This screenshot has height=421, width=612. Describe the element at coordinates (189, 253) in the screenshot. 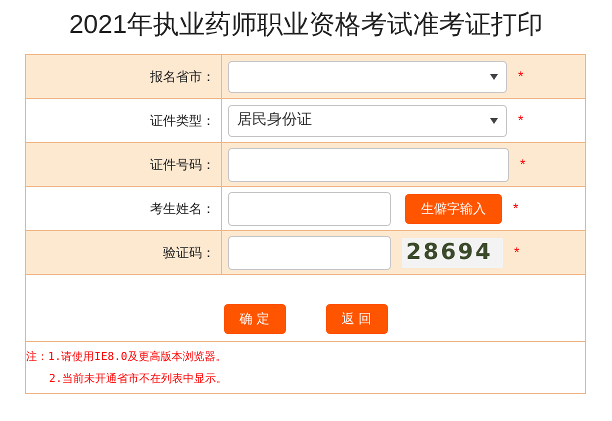

I see `field-label: 验证码：` at that location.